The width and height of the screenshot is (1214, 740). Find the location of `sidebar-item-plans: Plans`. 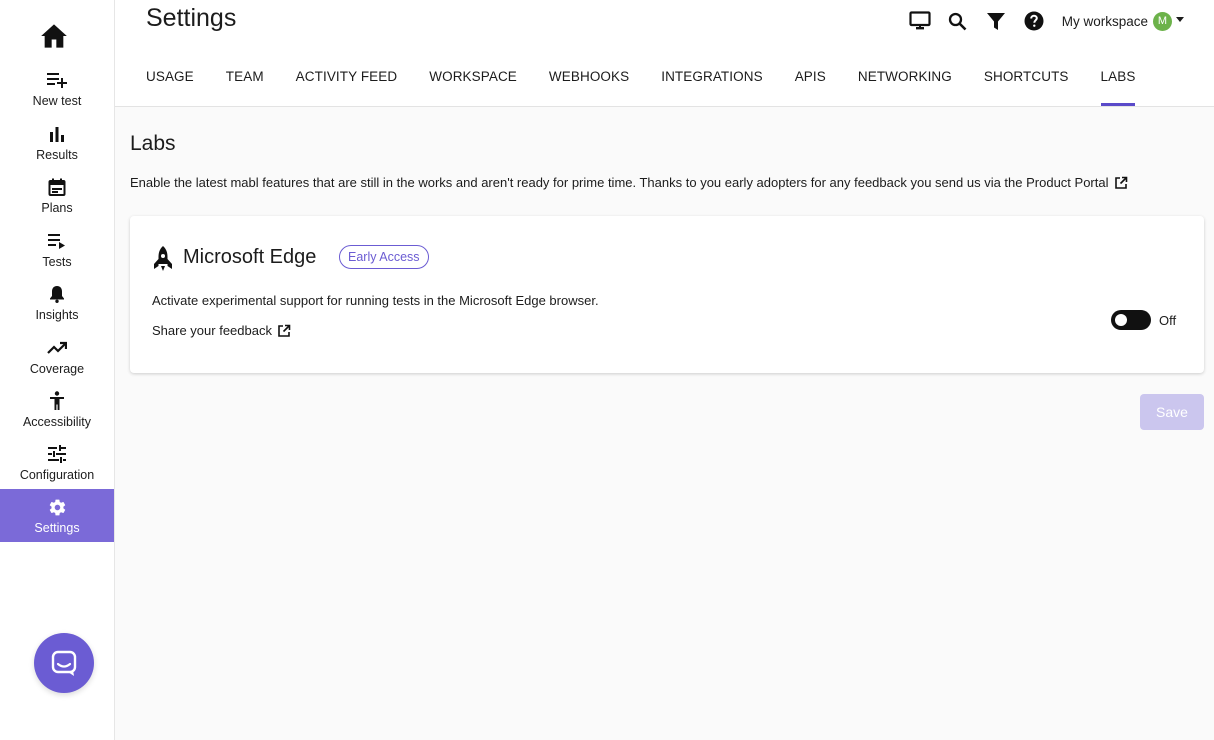

sidebar-item-plans: Plans is located at coordinates (57, 195).